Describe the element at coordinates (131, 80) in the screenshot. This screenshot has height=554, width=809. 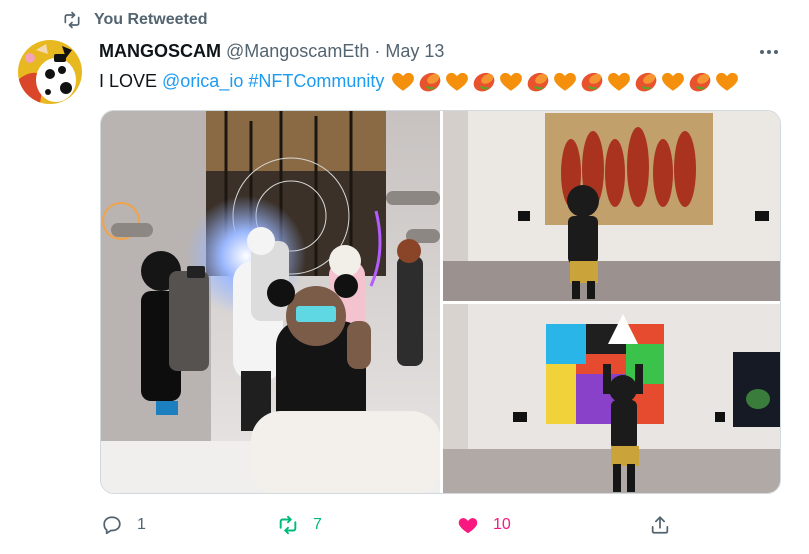
I see `tweet-text-prefix: I LOVE` at that location.